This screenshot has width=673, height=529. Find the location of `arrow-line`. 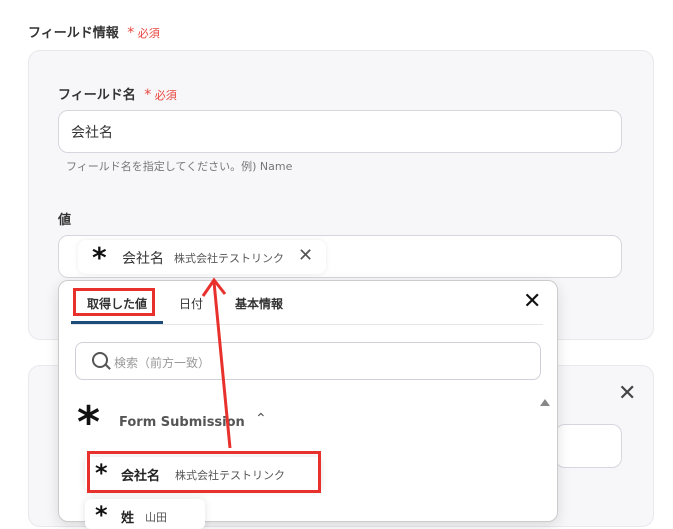

arrow-line is located at coordinates (222, 365).